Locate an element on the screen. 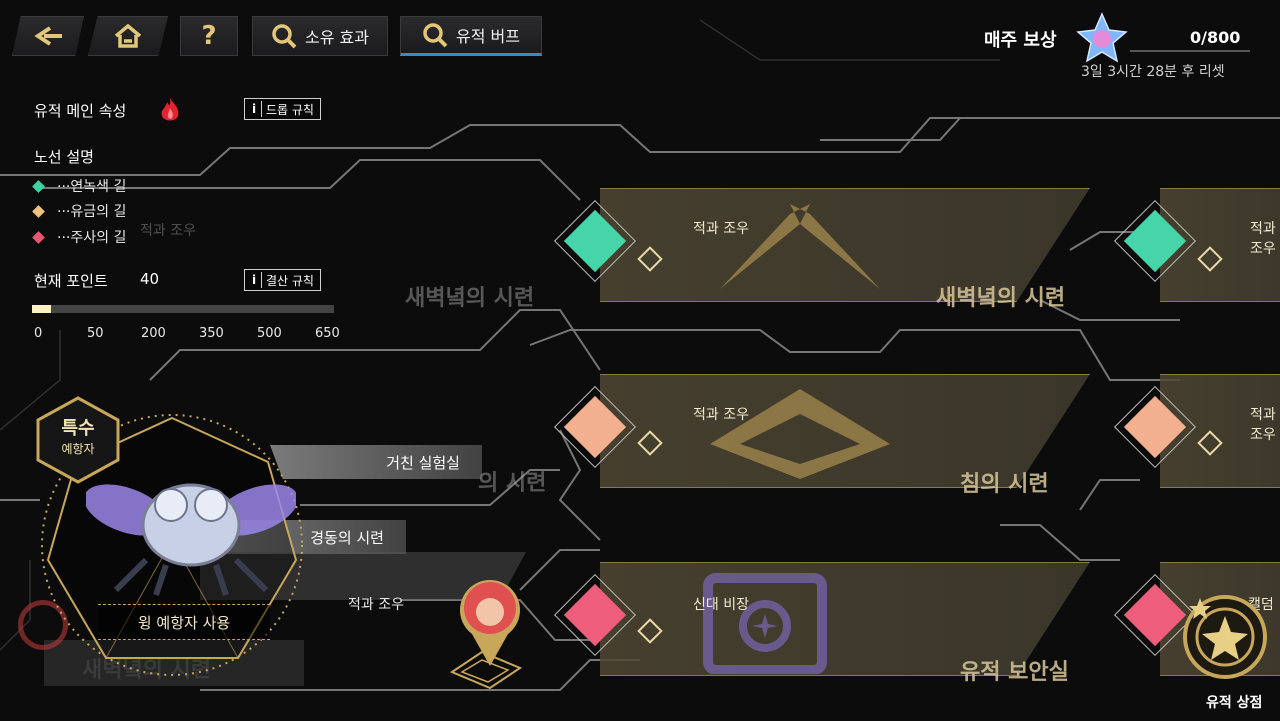  ruins-shop-button is located at coordinates (1225, 637).